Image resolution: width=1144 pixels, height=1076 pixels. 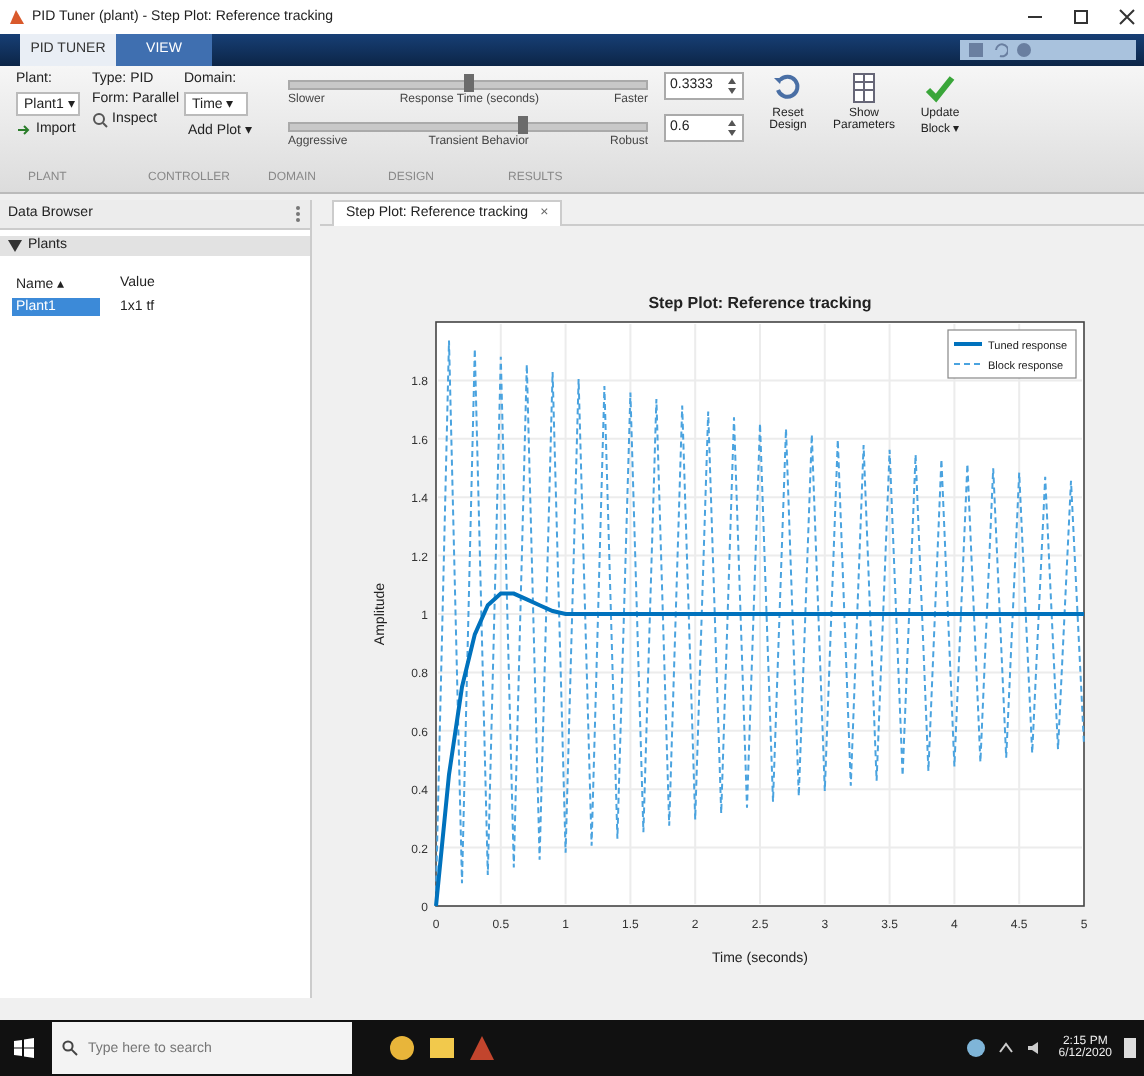 What do you see at coordinates (788, 87) in the screenshot?
I see `reset-icon` at bounding box center [788, 87].